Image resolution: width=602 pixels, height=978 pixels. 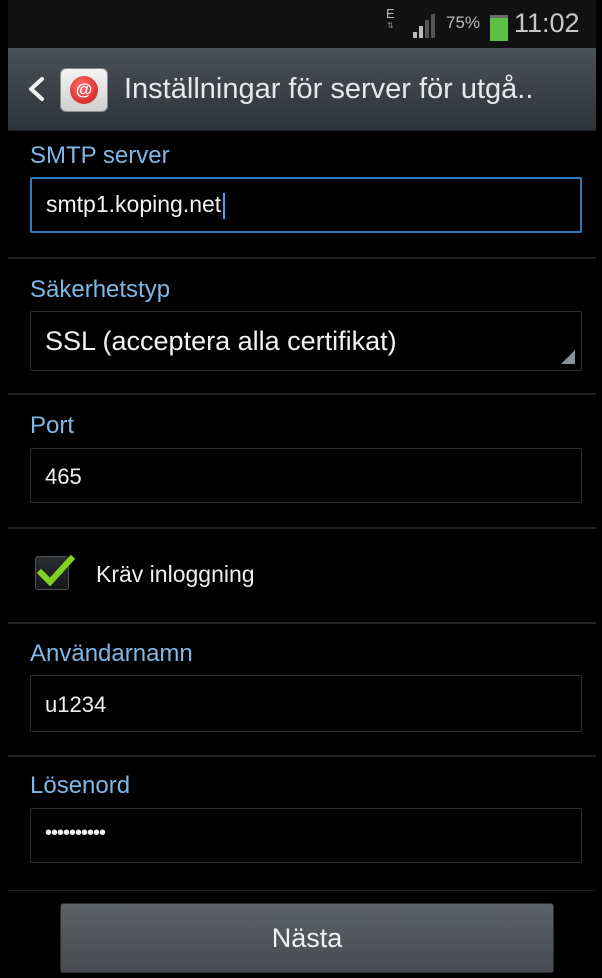 I want to click on smtp-server-input: smtp1.koping.net, so click(x=306, y=205).